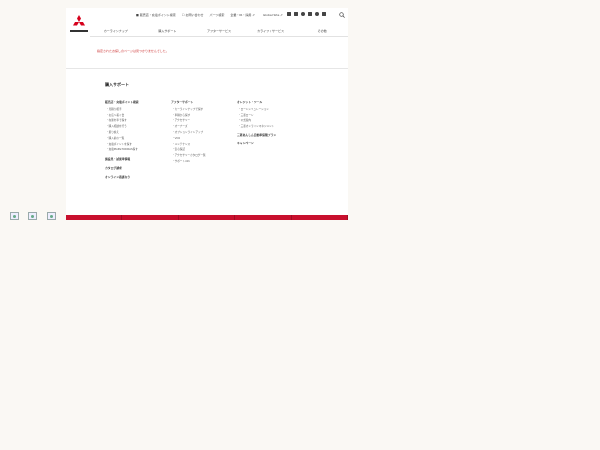  I want to click on footer-link: ・オプションラインアップ, so click(188, 133).